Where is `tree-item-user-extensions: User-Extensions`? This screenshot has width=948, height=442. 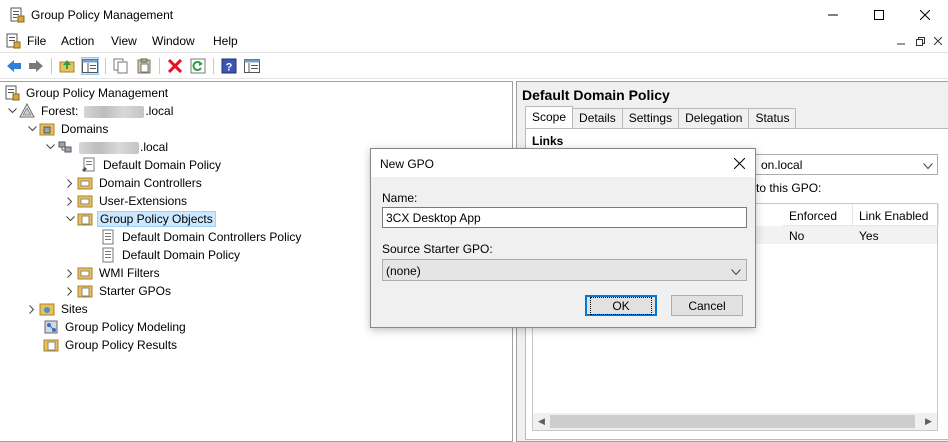
tree-item-user-extensions: User-Extensions is located at coordinates (126, 201).